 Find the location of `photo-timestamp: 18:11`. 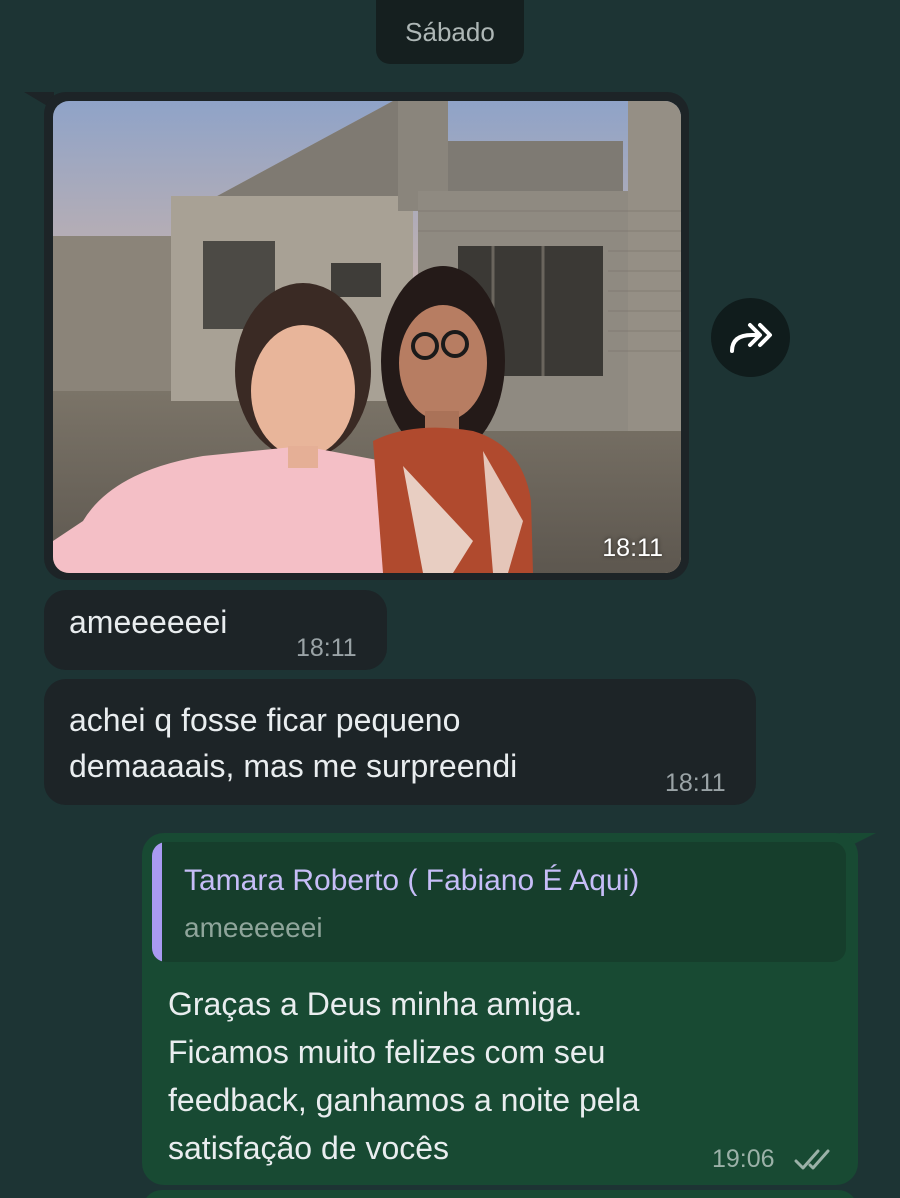

photo-timestamp: 18:11 is located at coordinates (632, 548).